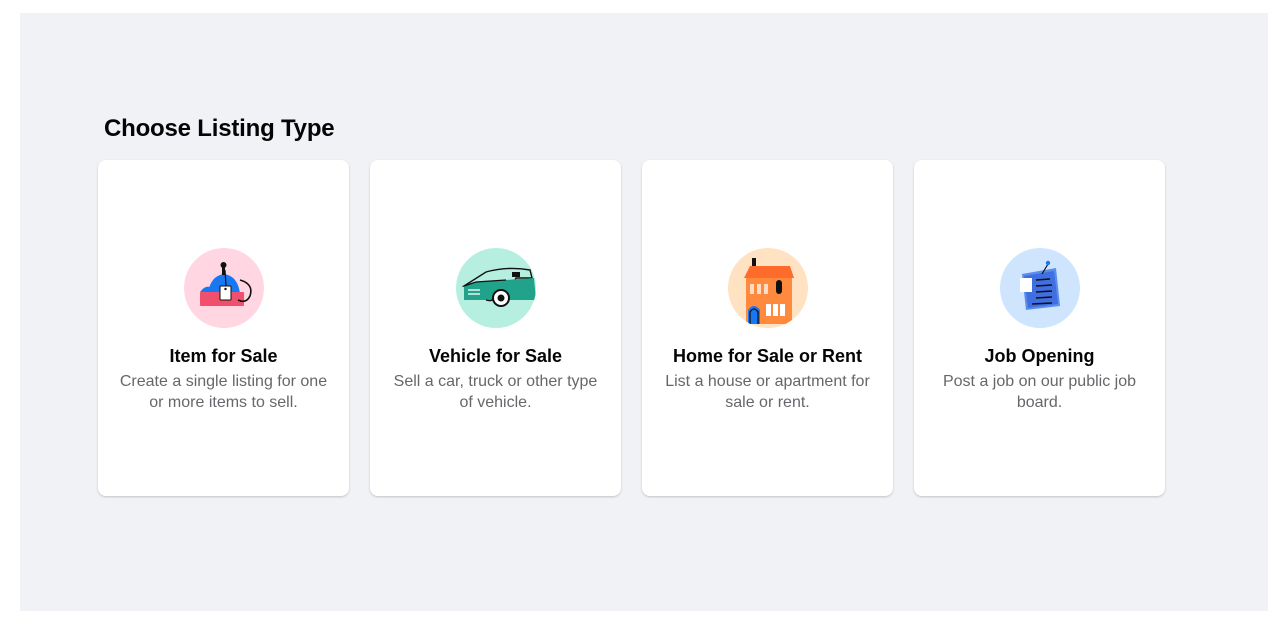  What do you see at coordinates (495, 356) in the screenshot?
I see `card-title: Vehicle for Sale` at bounding box center [495, 356].